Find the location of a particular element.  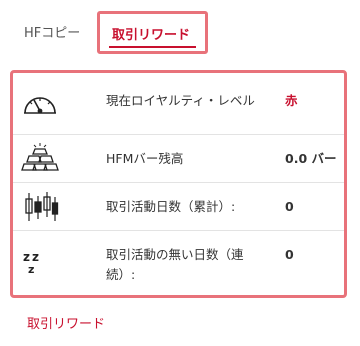

bar-balance-row: HFMバー残高 0.0 バー is located at coordinates (178, 159).